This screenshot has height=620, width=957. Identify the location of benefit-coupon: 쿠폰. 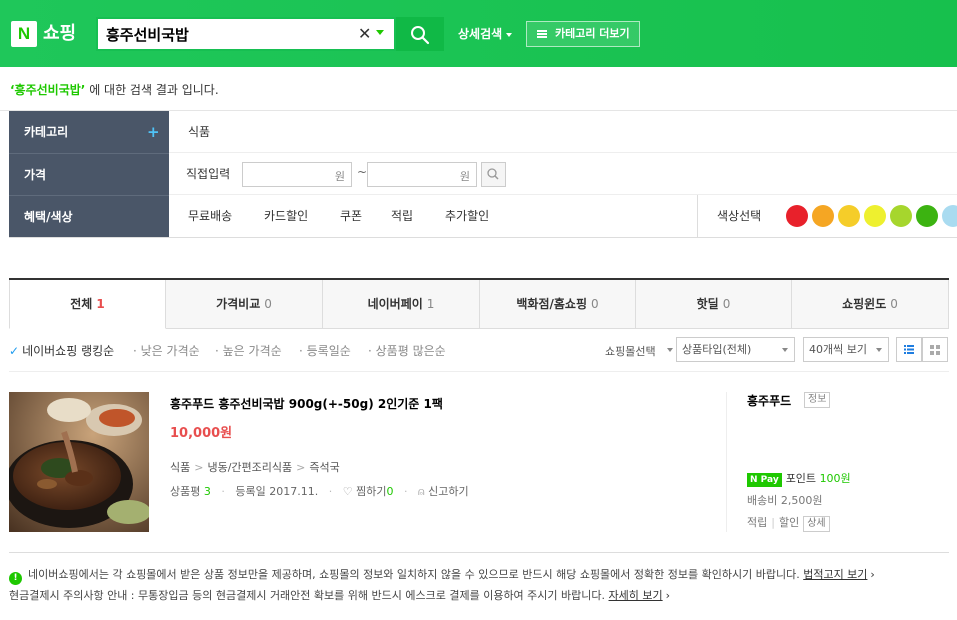
(351, 216).